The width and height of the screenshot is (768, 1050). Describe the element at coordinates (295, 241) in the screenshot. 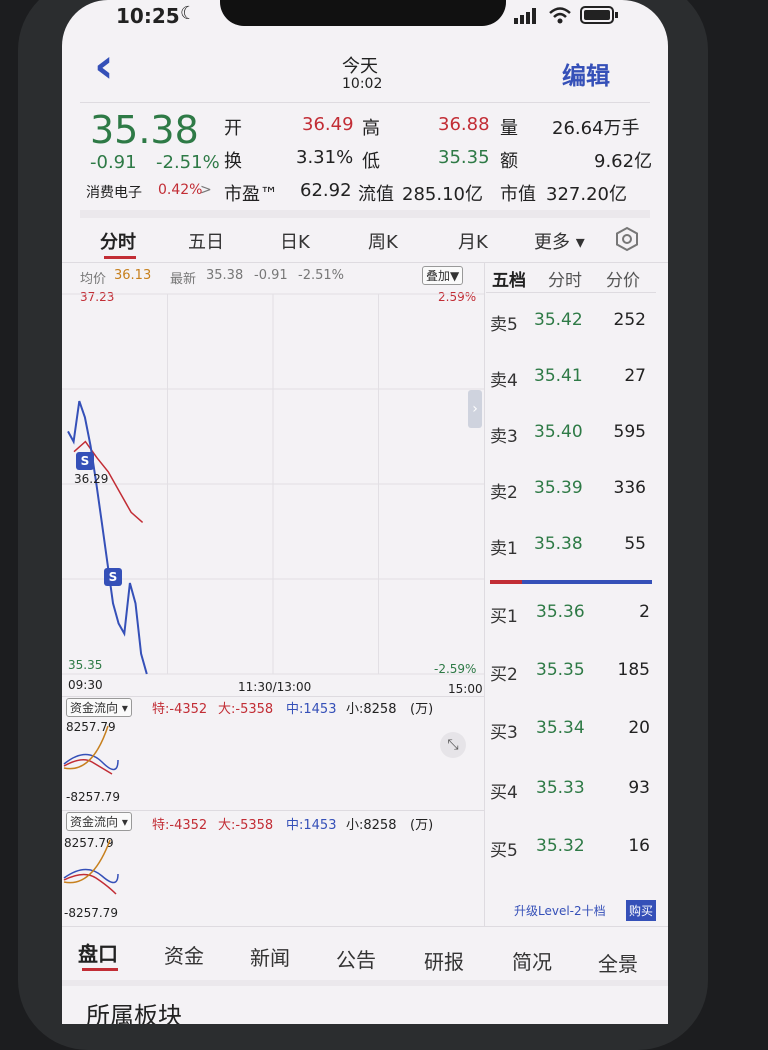

I see `tab-daily-k: 日K` at that location.